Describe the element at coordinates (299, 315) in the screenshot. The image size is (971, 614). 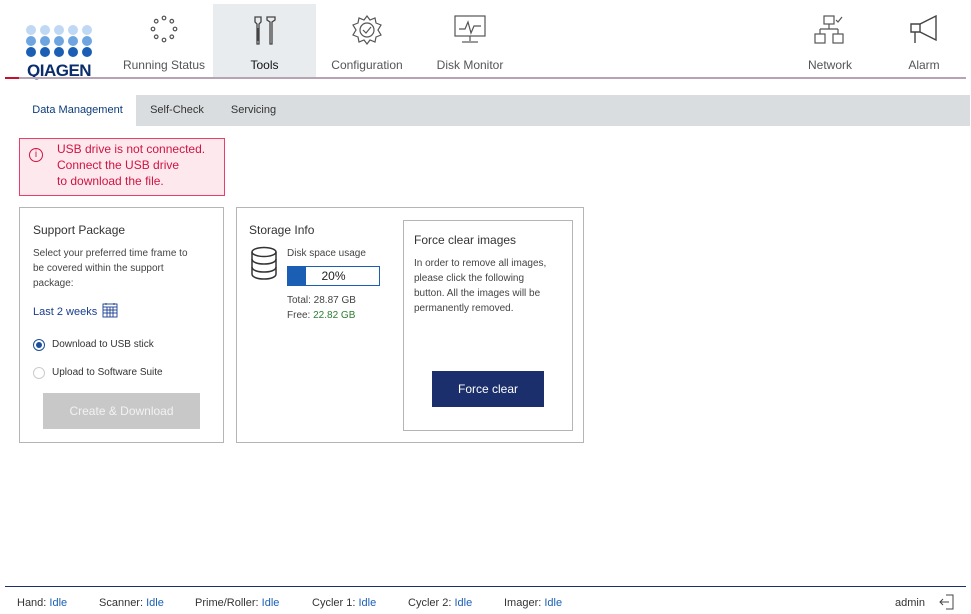
I see `disk-free-label: Free:` at that location.